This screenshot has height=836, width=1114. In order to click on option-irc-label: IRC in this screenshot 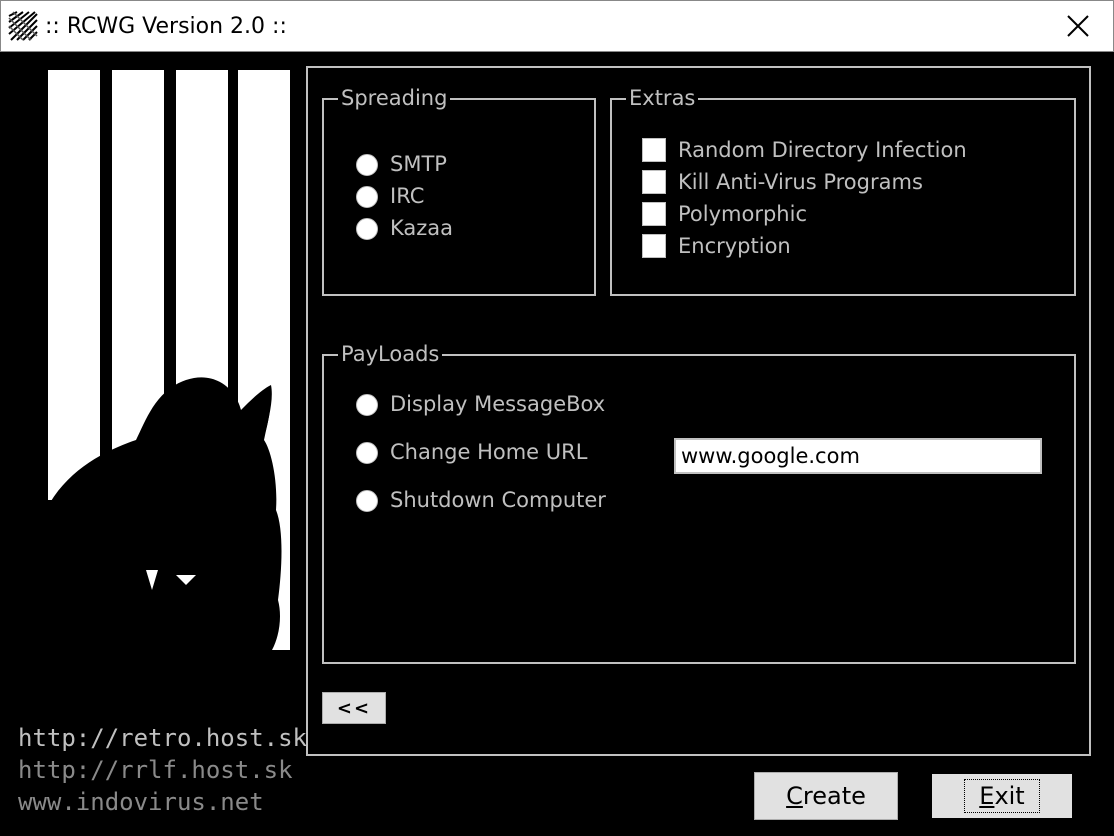, I will do `click(407, 196)`.